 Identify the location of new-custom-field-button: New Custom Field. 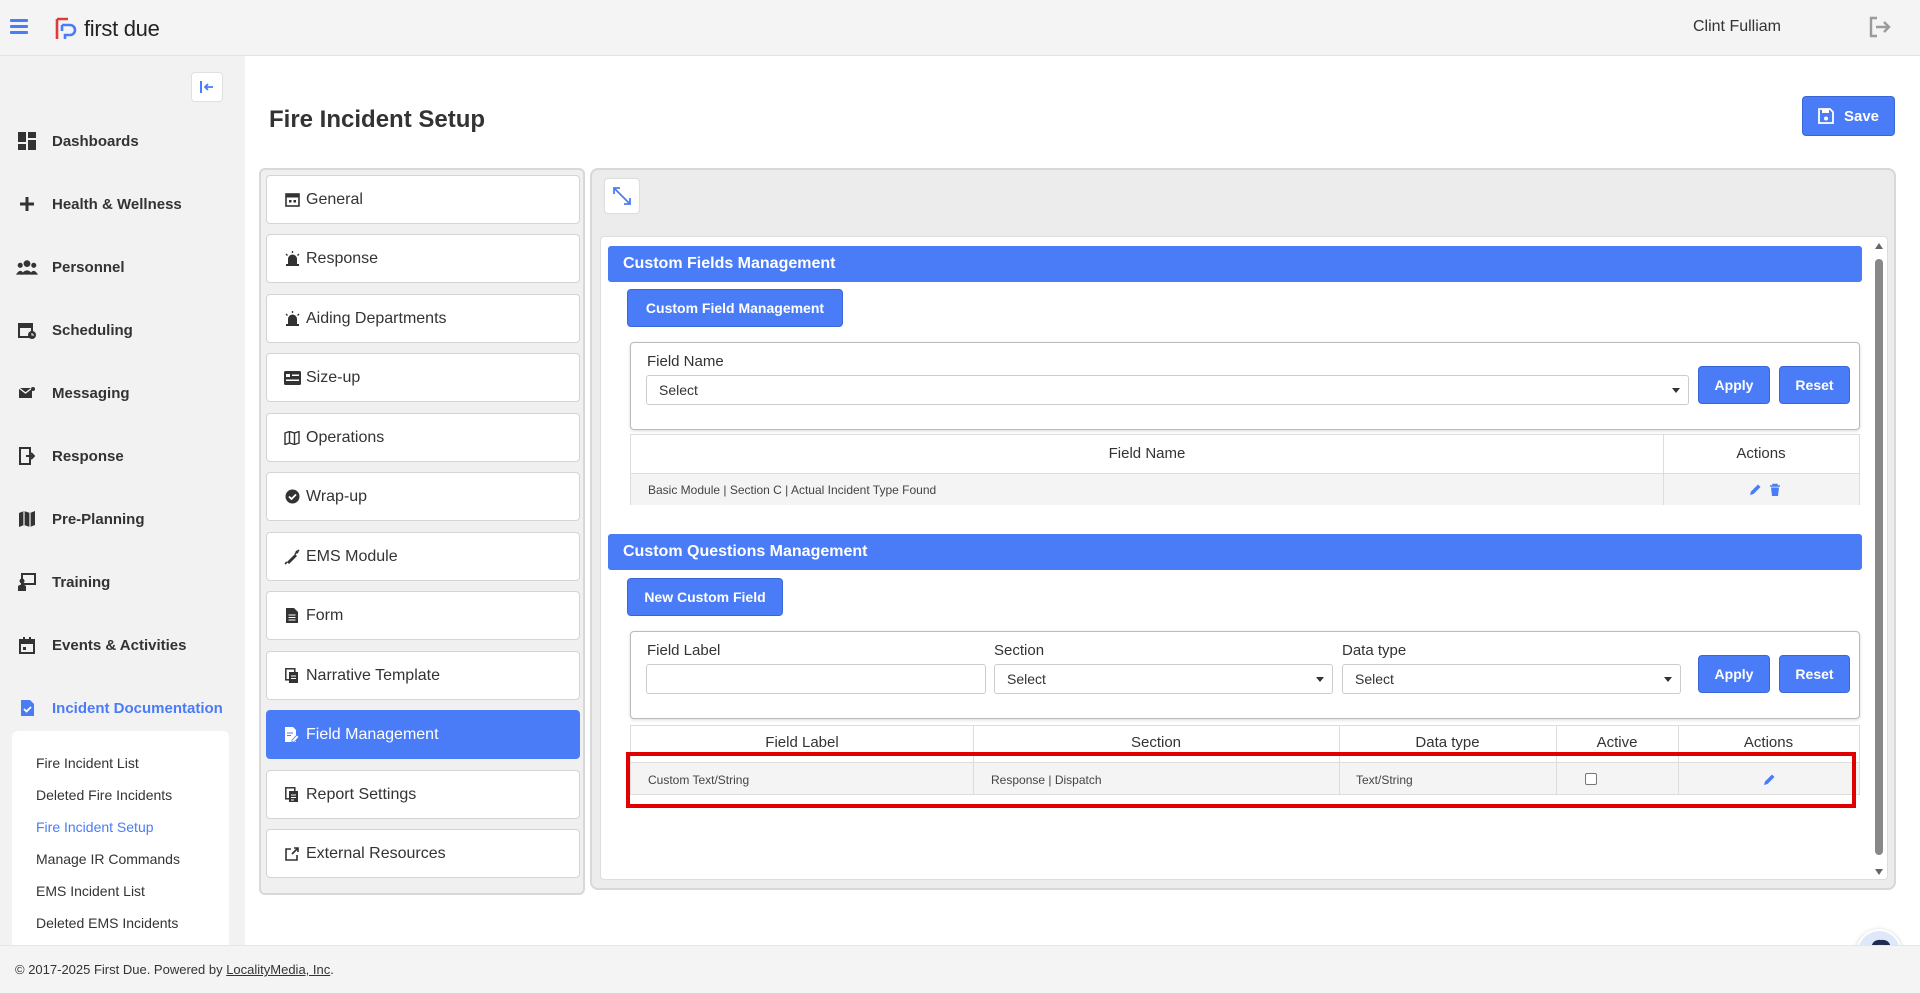
(705, 597).